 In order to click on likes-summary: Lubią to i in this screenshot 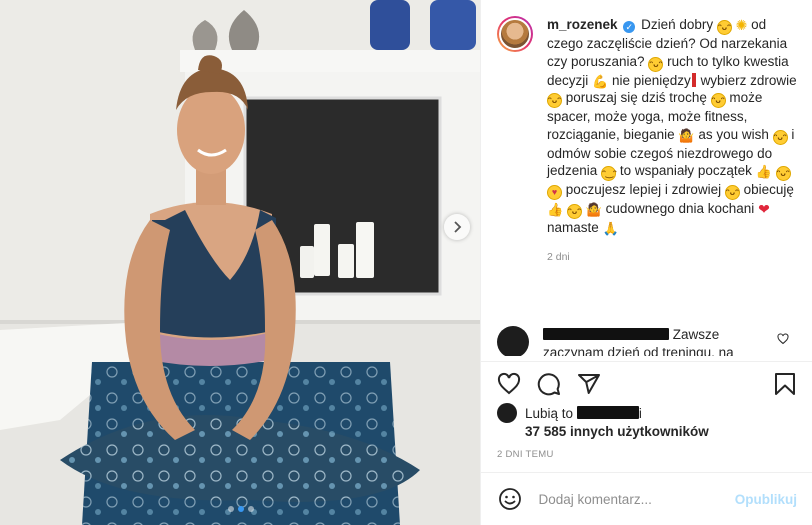, I will do `click(647, 413)`.